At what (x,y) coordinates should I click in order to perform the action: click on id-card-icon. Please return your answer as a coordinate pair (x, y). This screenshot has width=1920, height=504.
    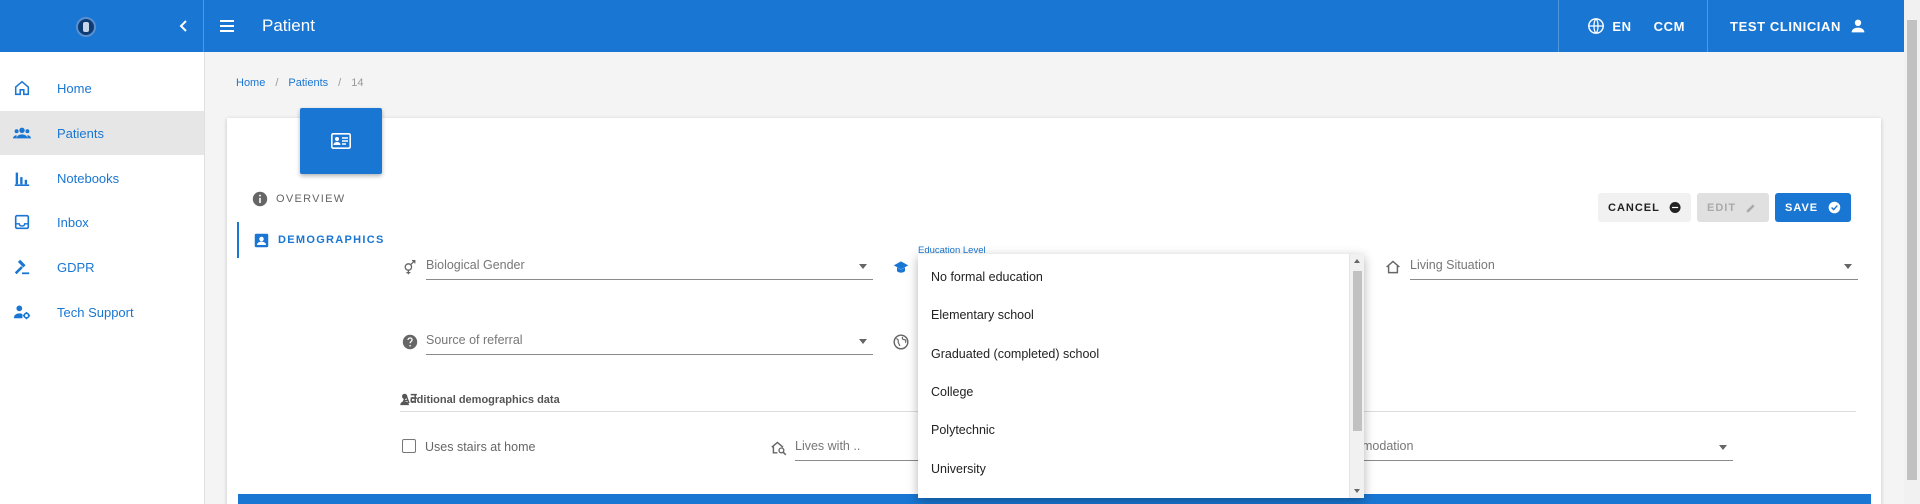
    Looking at the image, I should click on (341, 141).